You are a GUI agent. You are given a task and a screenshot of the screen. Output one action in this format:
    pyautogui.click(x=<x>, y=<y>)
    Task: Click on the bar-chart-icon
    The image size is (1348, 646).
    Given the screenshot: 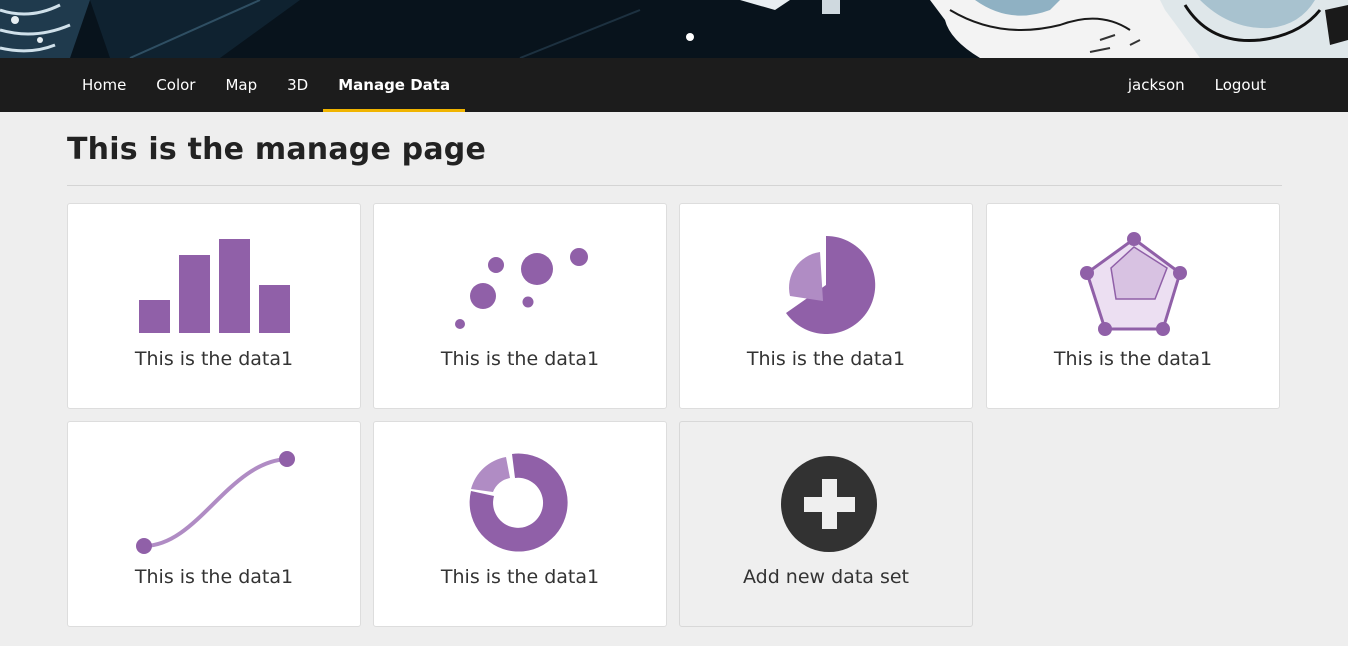 What is the action you would take?
    pyautogui.click(x=214, y=286)
    